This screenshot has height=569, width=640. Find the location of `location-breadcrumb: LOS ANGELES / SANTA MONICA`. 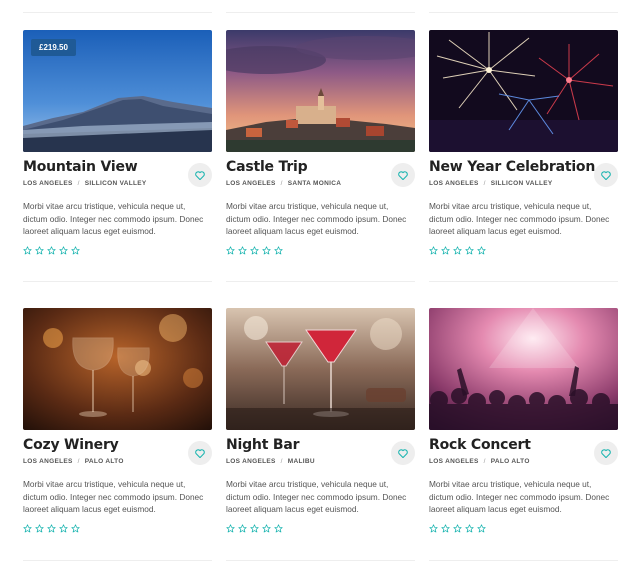

location-breadcrumb: LOS ANGELES / SANTA MONICA is located at coordinates (283, 183).